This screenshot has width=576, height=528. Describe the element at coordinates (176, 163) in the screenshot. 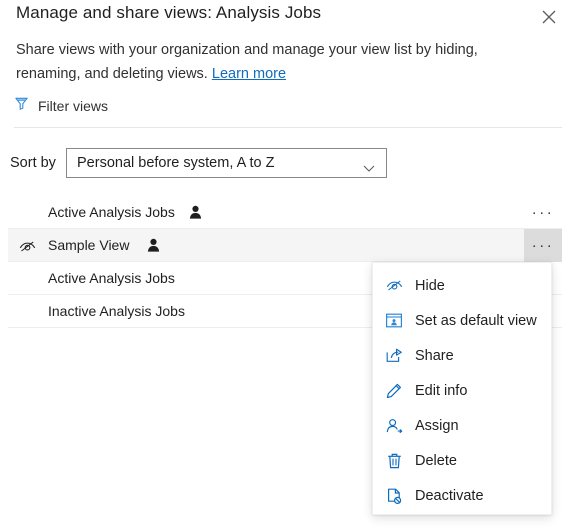

I see `sort-by-value: Personal before system, A to Z` at that location.